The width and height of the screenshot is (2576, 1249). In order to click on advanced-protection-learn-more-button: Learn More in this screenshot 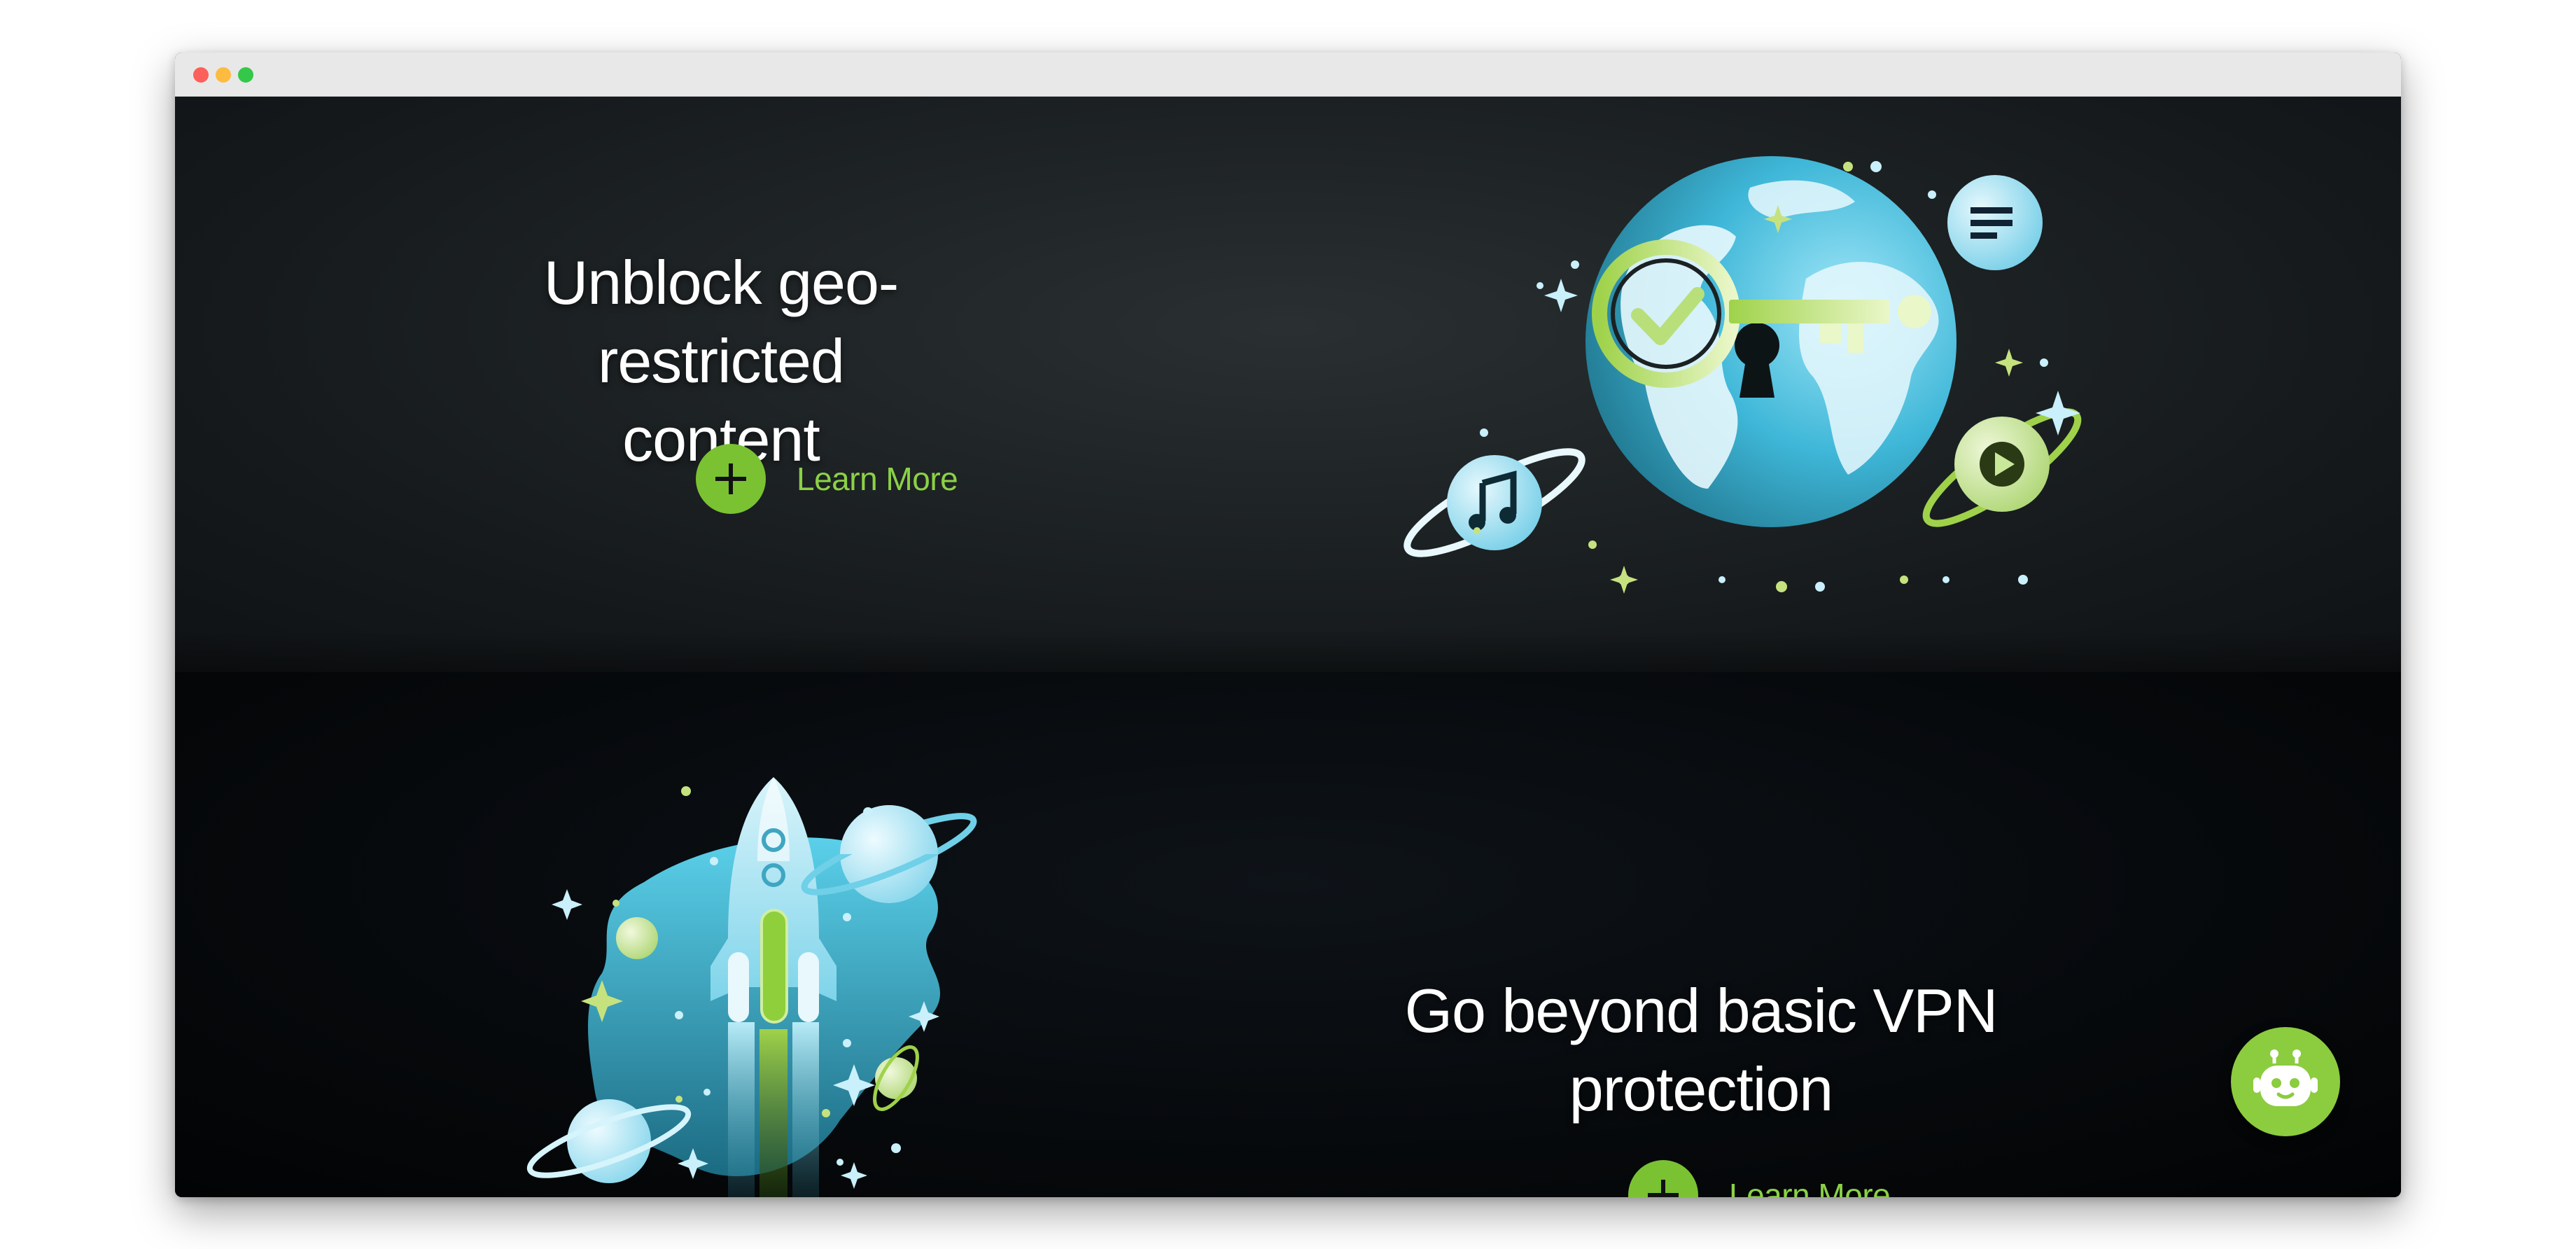, I will do `click(1759, 1179)`.